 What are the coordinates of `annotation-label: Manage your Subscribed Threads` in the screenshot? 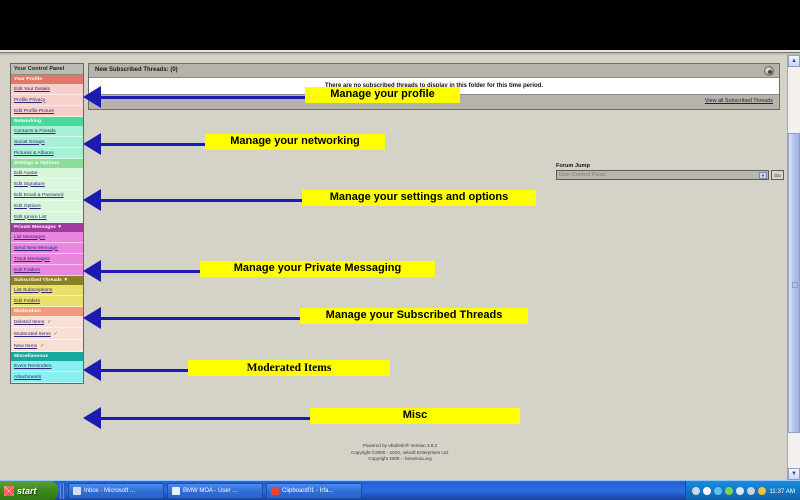 It's located at (414, 316).